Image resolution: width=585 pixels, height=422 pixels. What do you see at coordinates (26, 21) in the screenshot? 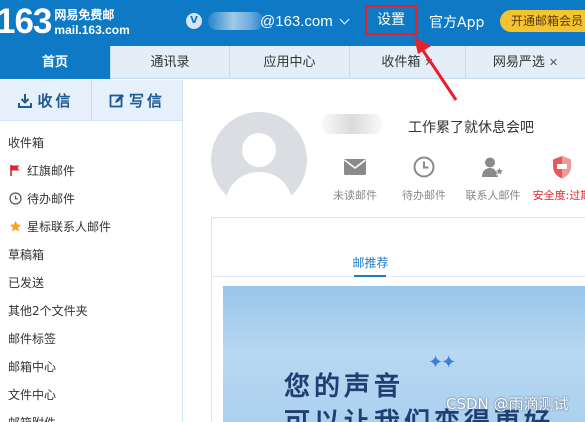
I see `logo-number: 163` at bounding box center [26, 21].